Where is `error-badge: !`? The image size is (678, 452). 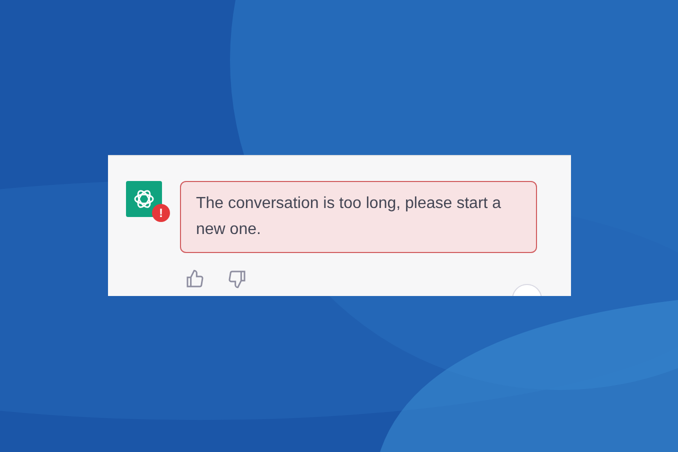
error-badge: ! is located at coordinates (161, 213).